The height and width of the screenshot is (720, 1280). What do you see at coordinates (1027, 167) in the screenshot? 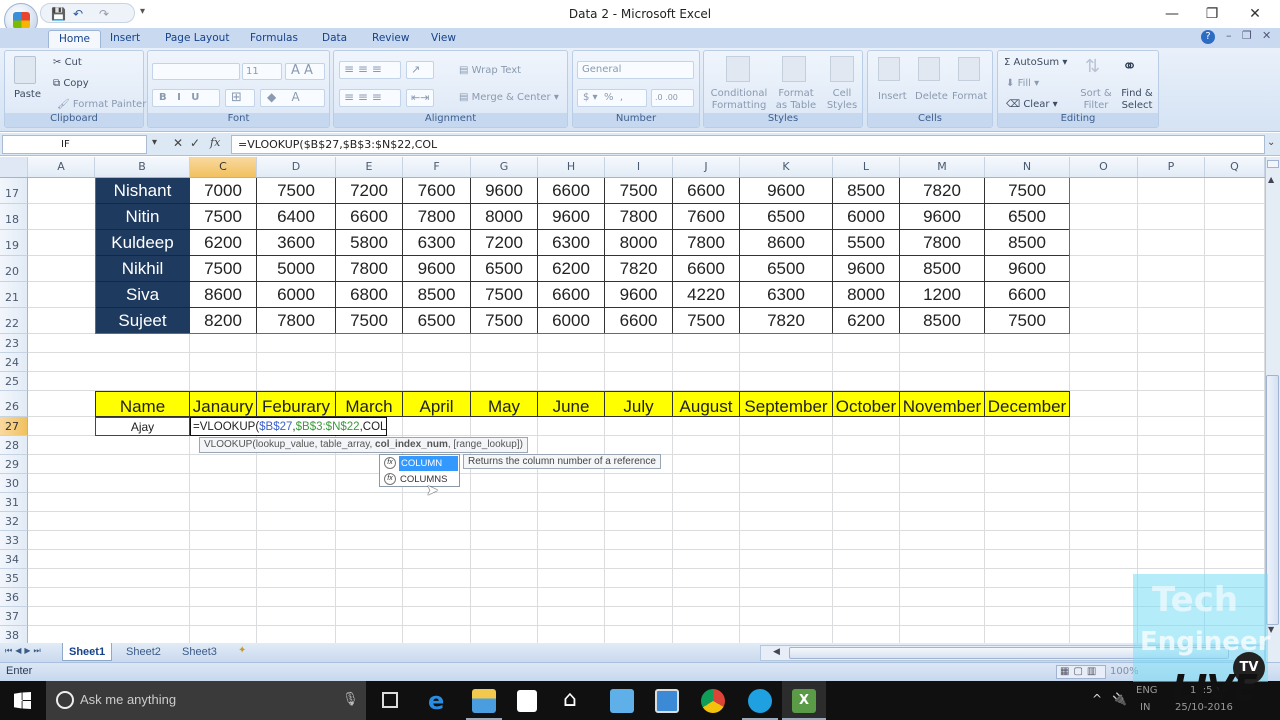
I see `column-header-n: N` at bounding box center [1027, 167].